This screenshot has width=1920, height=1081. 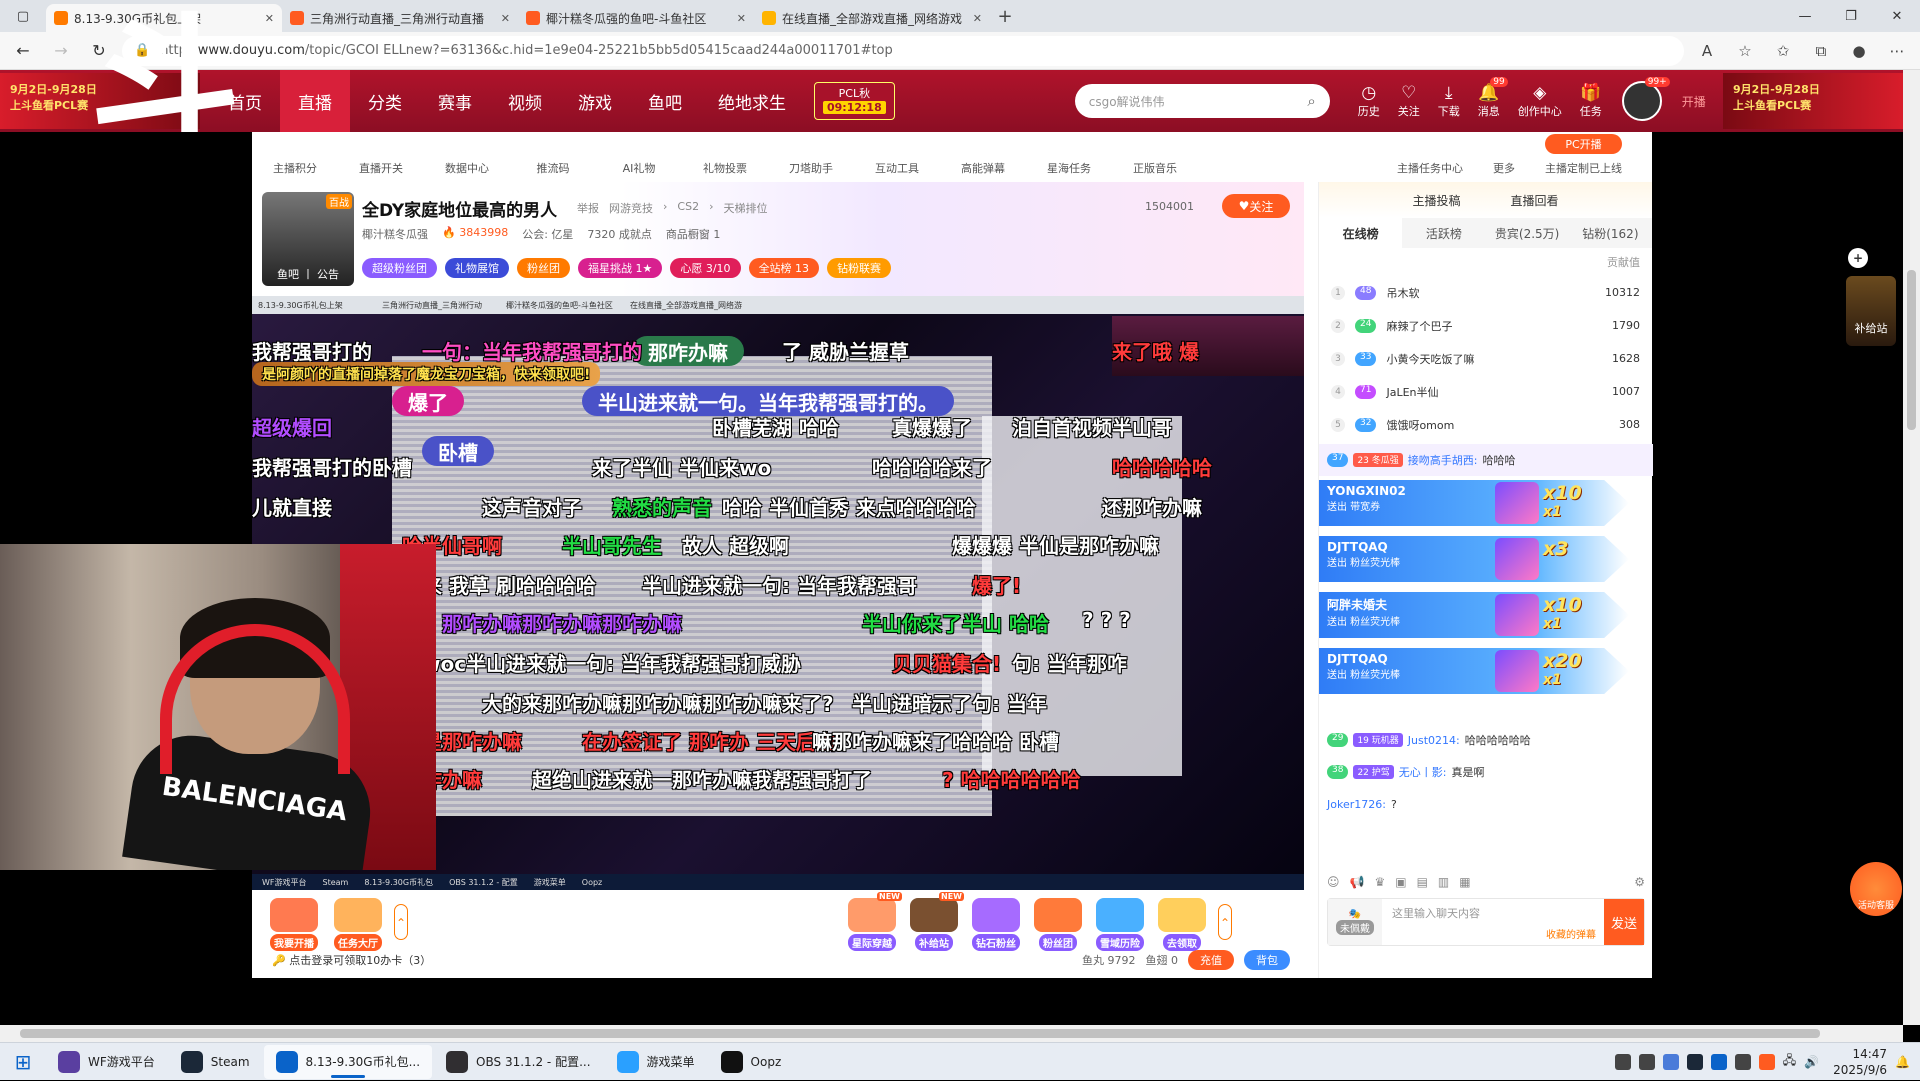 What do you see at coordinates (351, 960) in the screenshot?
I see `login-tip: 🔑 点击登录可领取10办卡（3）` at bounding box center [351, 960].